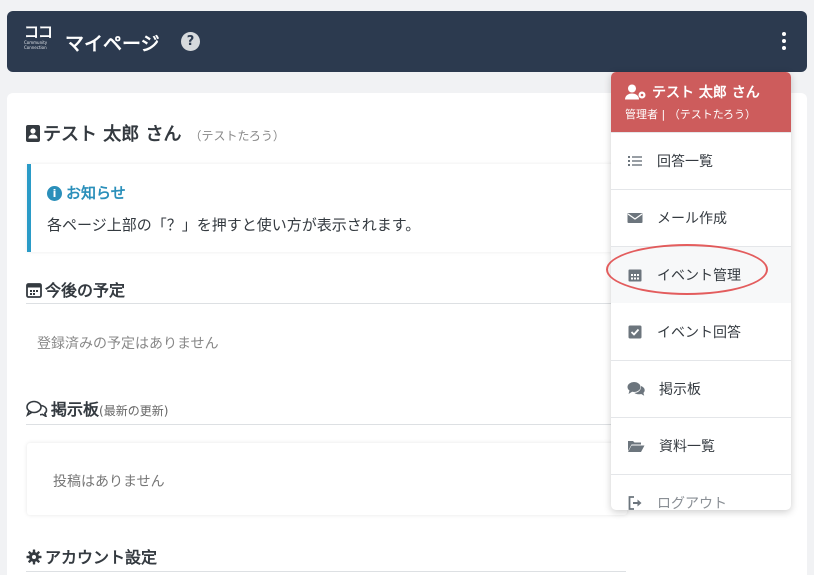 The height and width of the screenshot is (575, 814). Describe the element at coordinates (327, 208) in the screenshot. I see `notice-box: i お知らせ 各ページ上部の「？」を押すと使い方が表示されます。` at that location.